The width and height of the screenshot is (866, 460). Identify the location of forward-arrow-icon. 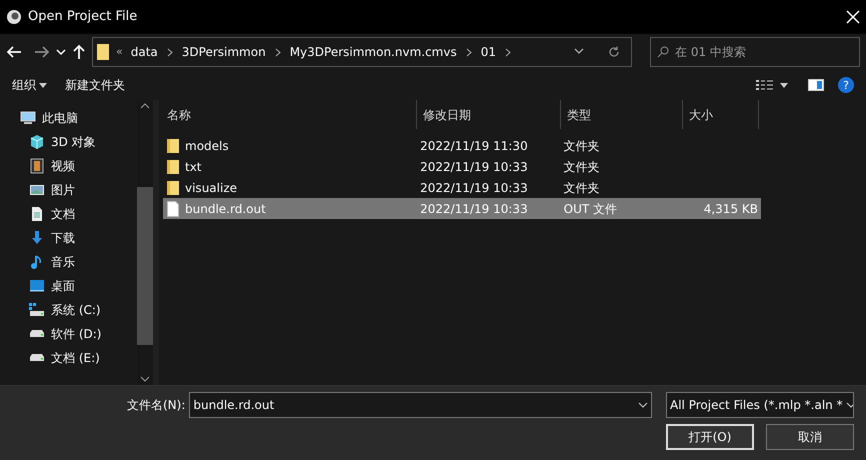
(42, 52).